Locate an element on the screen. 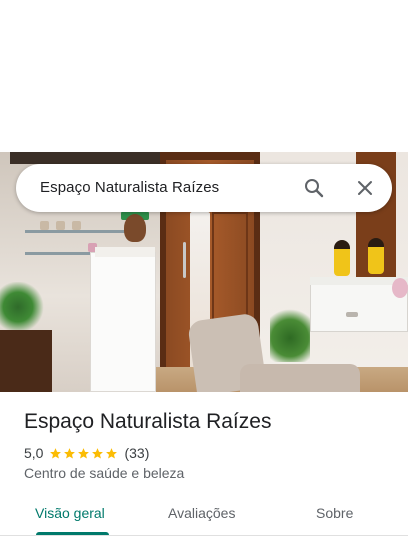  review-count: (33) is located at coordinates (136, 453).